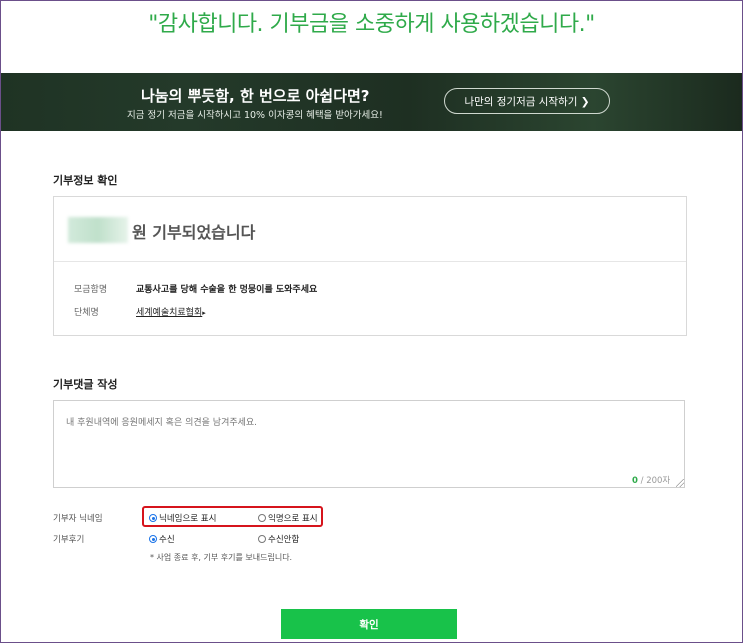  I want to click on start-savings-button: 나만의 정기저금 시작하기 ❯, so click(527, 101).